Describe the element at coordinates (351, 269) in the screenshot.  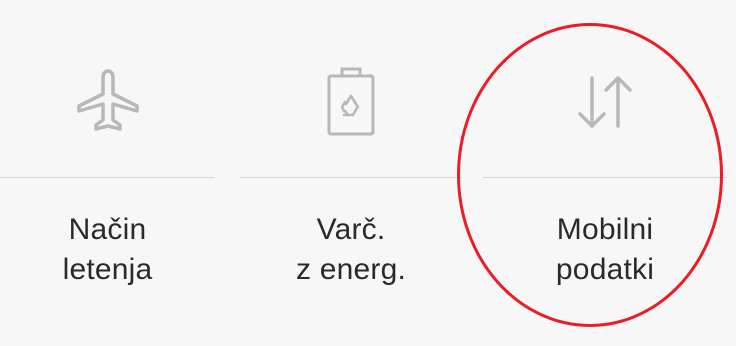
I see `tile-label-line2: z energ.` at that location.